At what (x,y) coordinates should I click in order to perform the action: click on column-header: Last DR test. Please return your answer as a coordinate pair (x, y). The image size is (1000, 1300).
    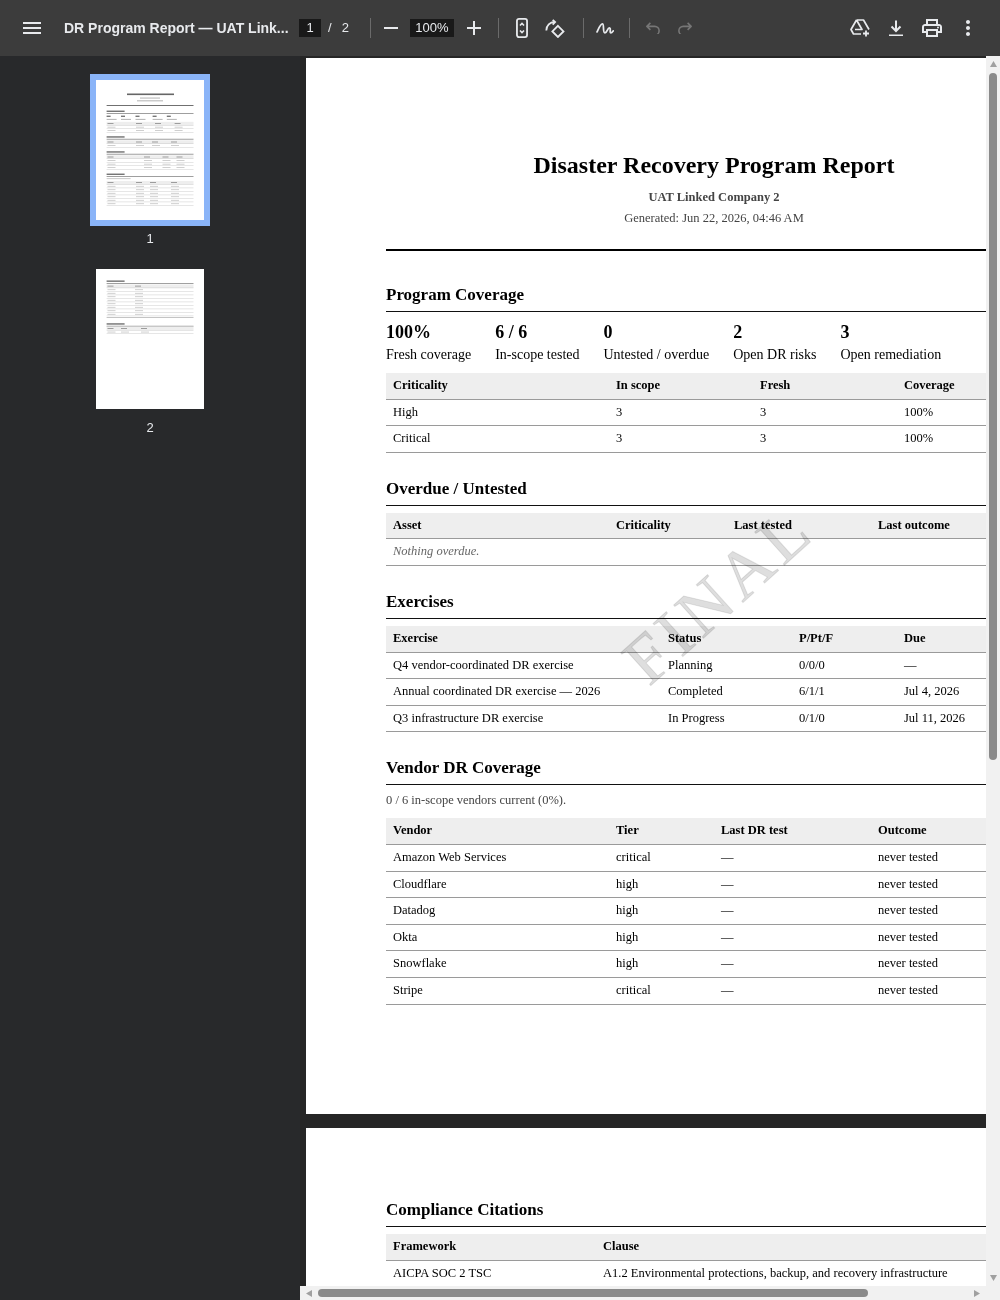
    Looking at the image, I should click on (792, 831).